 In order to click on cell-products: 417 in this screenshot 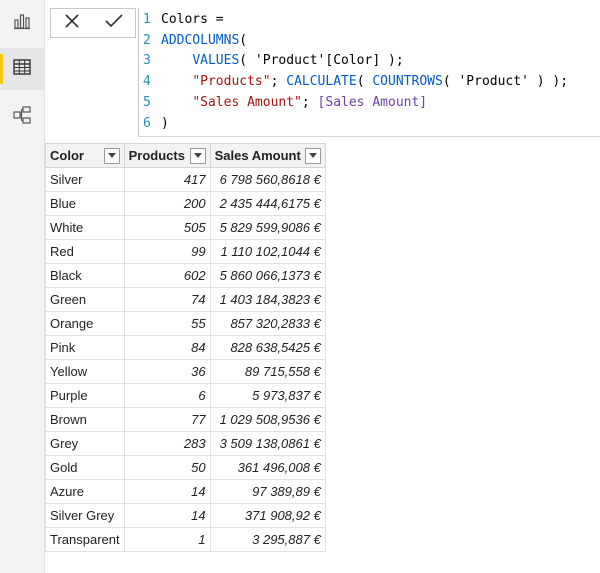, I will do `click(167, 179)`.